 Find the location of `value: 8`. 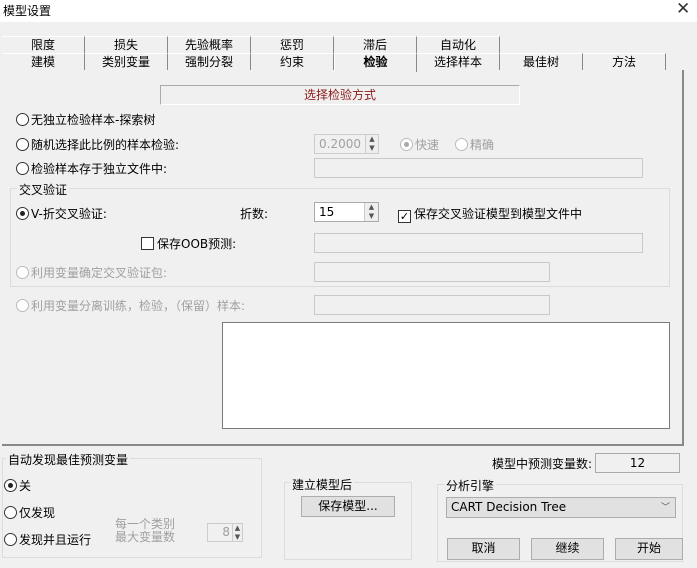

value: 8 is located at coordinates (226, 532).